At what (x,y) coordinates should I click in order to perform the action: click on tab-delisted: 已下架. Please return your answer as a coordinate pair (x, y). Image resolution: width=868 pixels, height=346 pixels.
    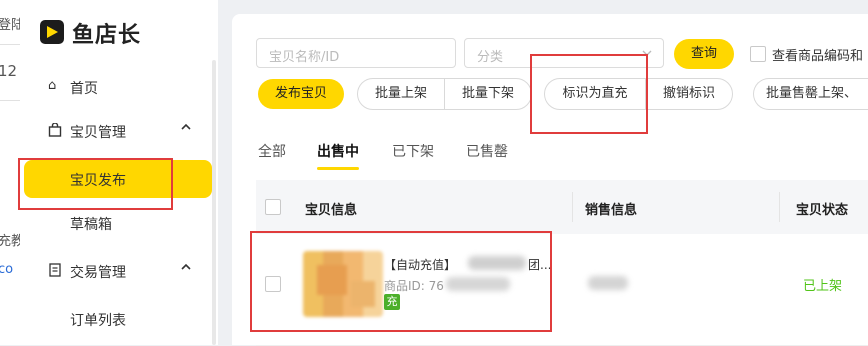
    Looking at the image, I should click on (413, 151).